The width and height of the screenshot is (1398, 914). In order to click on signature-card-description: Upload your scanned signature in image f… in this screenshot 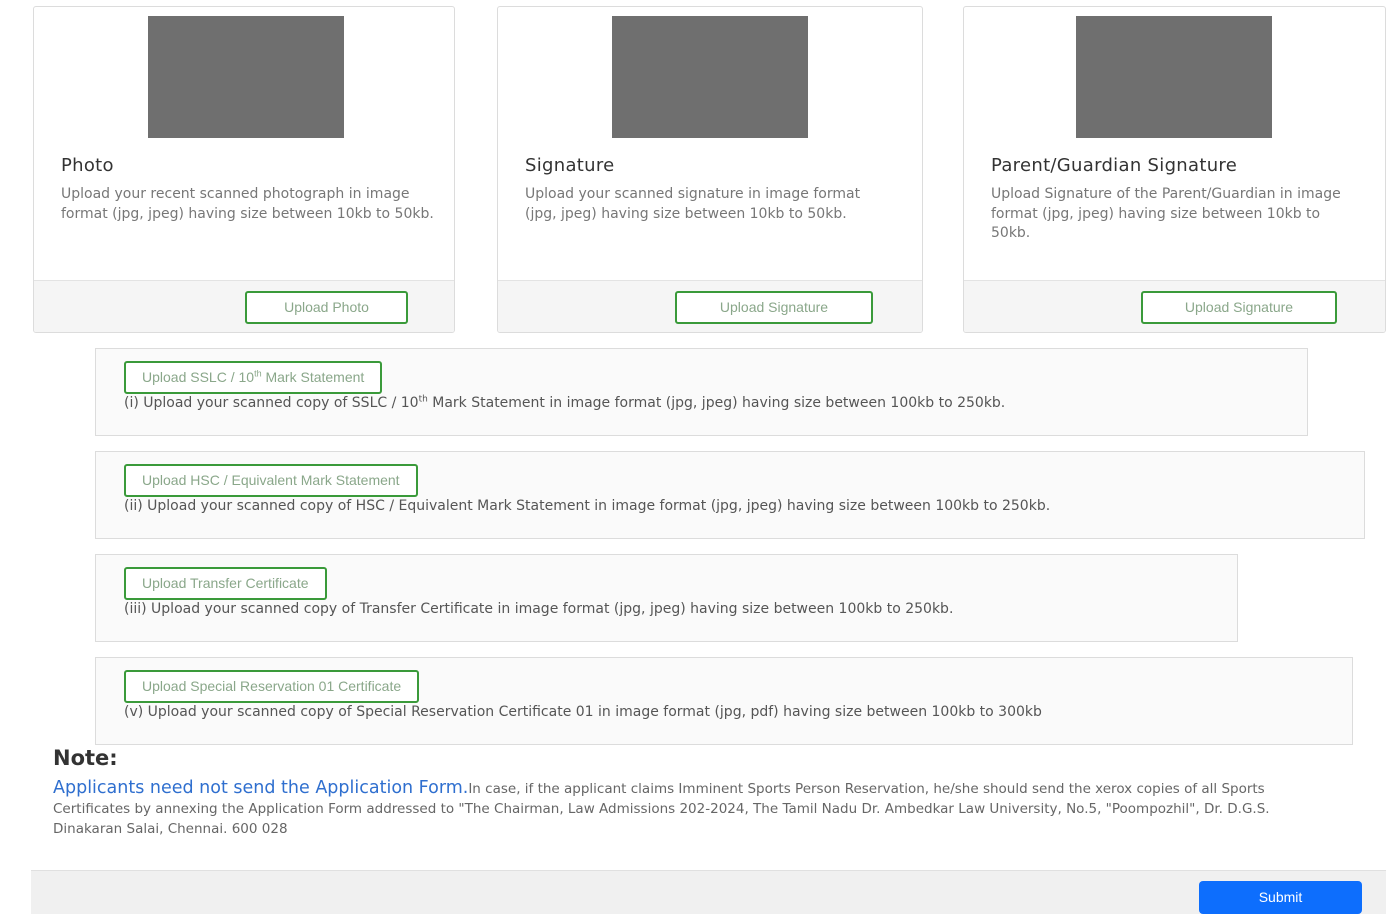, I will do `click(693, 204)`.